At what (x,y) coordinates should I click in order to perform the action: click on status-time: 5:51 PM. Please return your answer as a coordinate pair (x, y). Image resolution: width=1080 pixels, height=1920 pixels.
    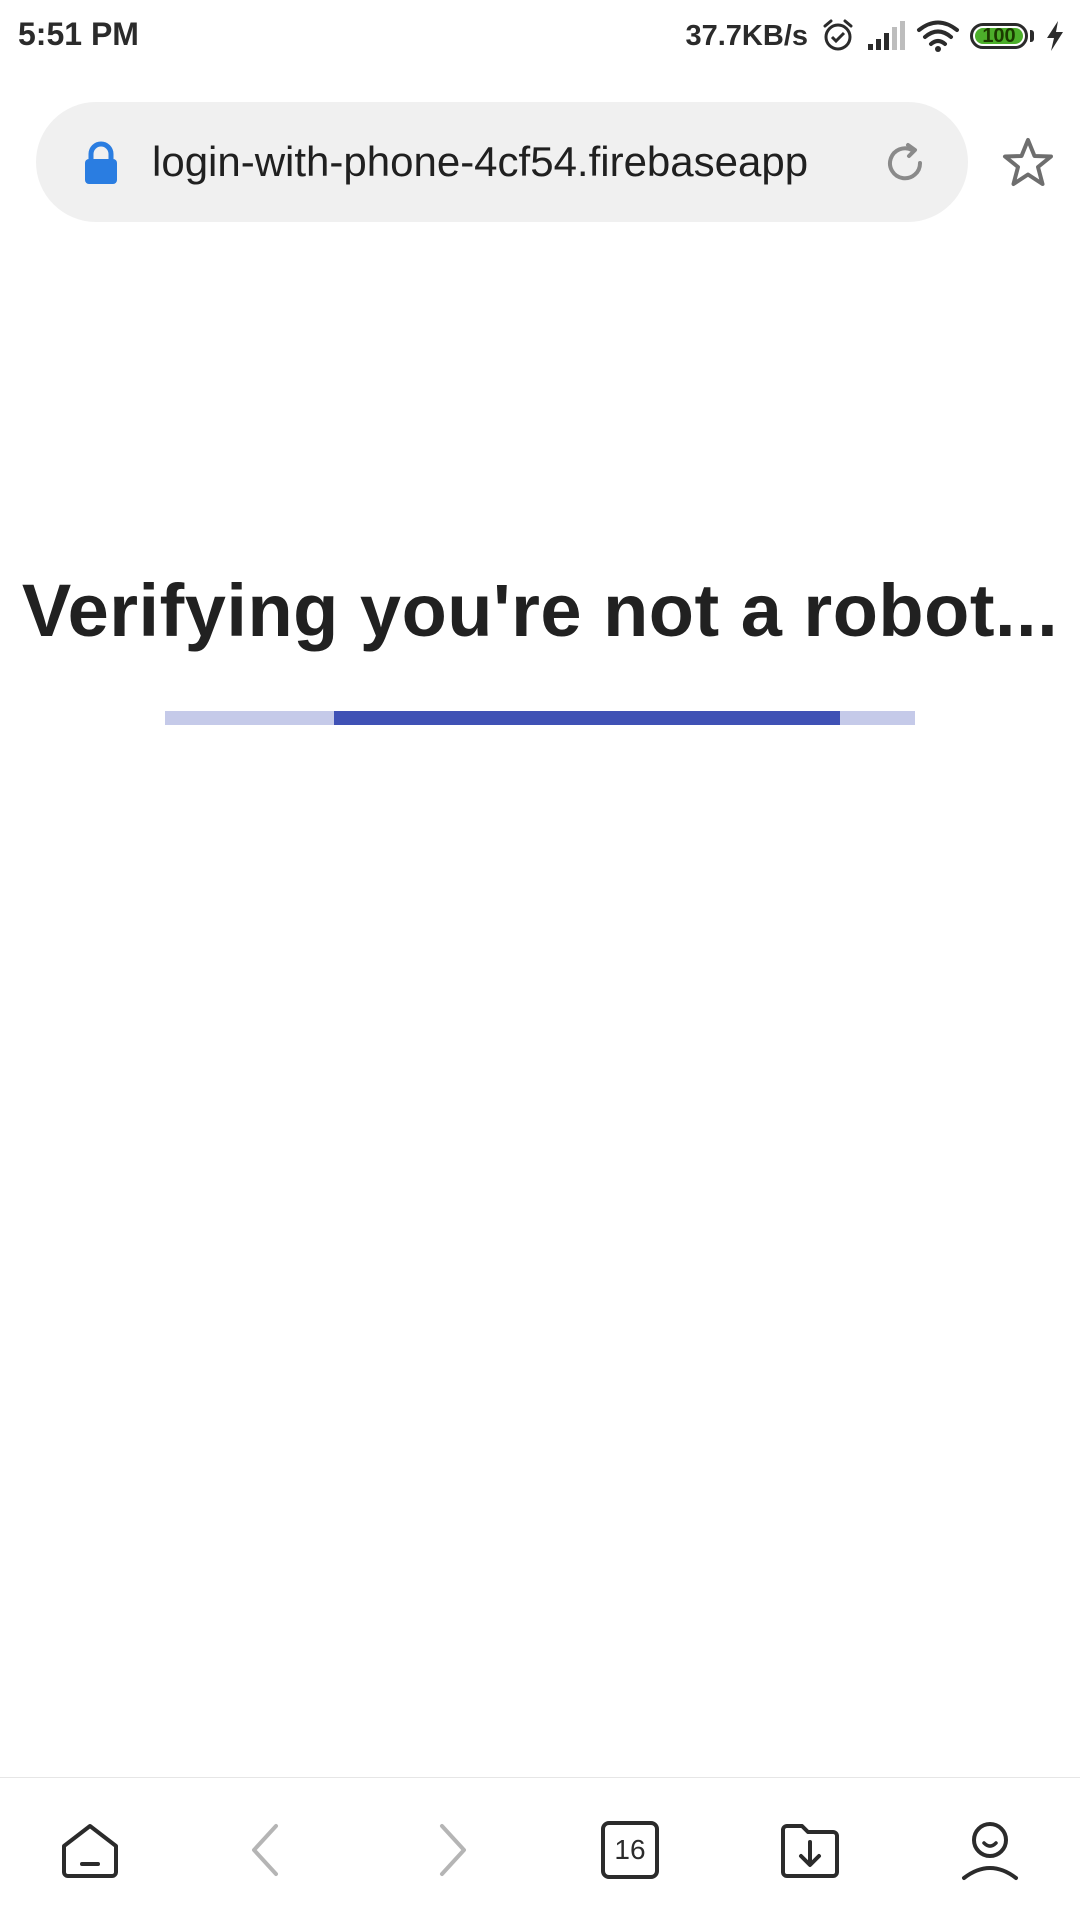
    Looking at the image, I should click on (78, 34).